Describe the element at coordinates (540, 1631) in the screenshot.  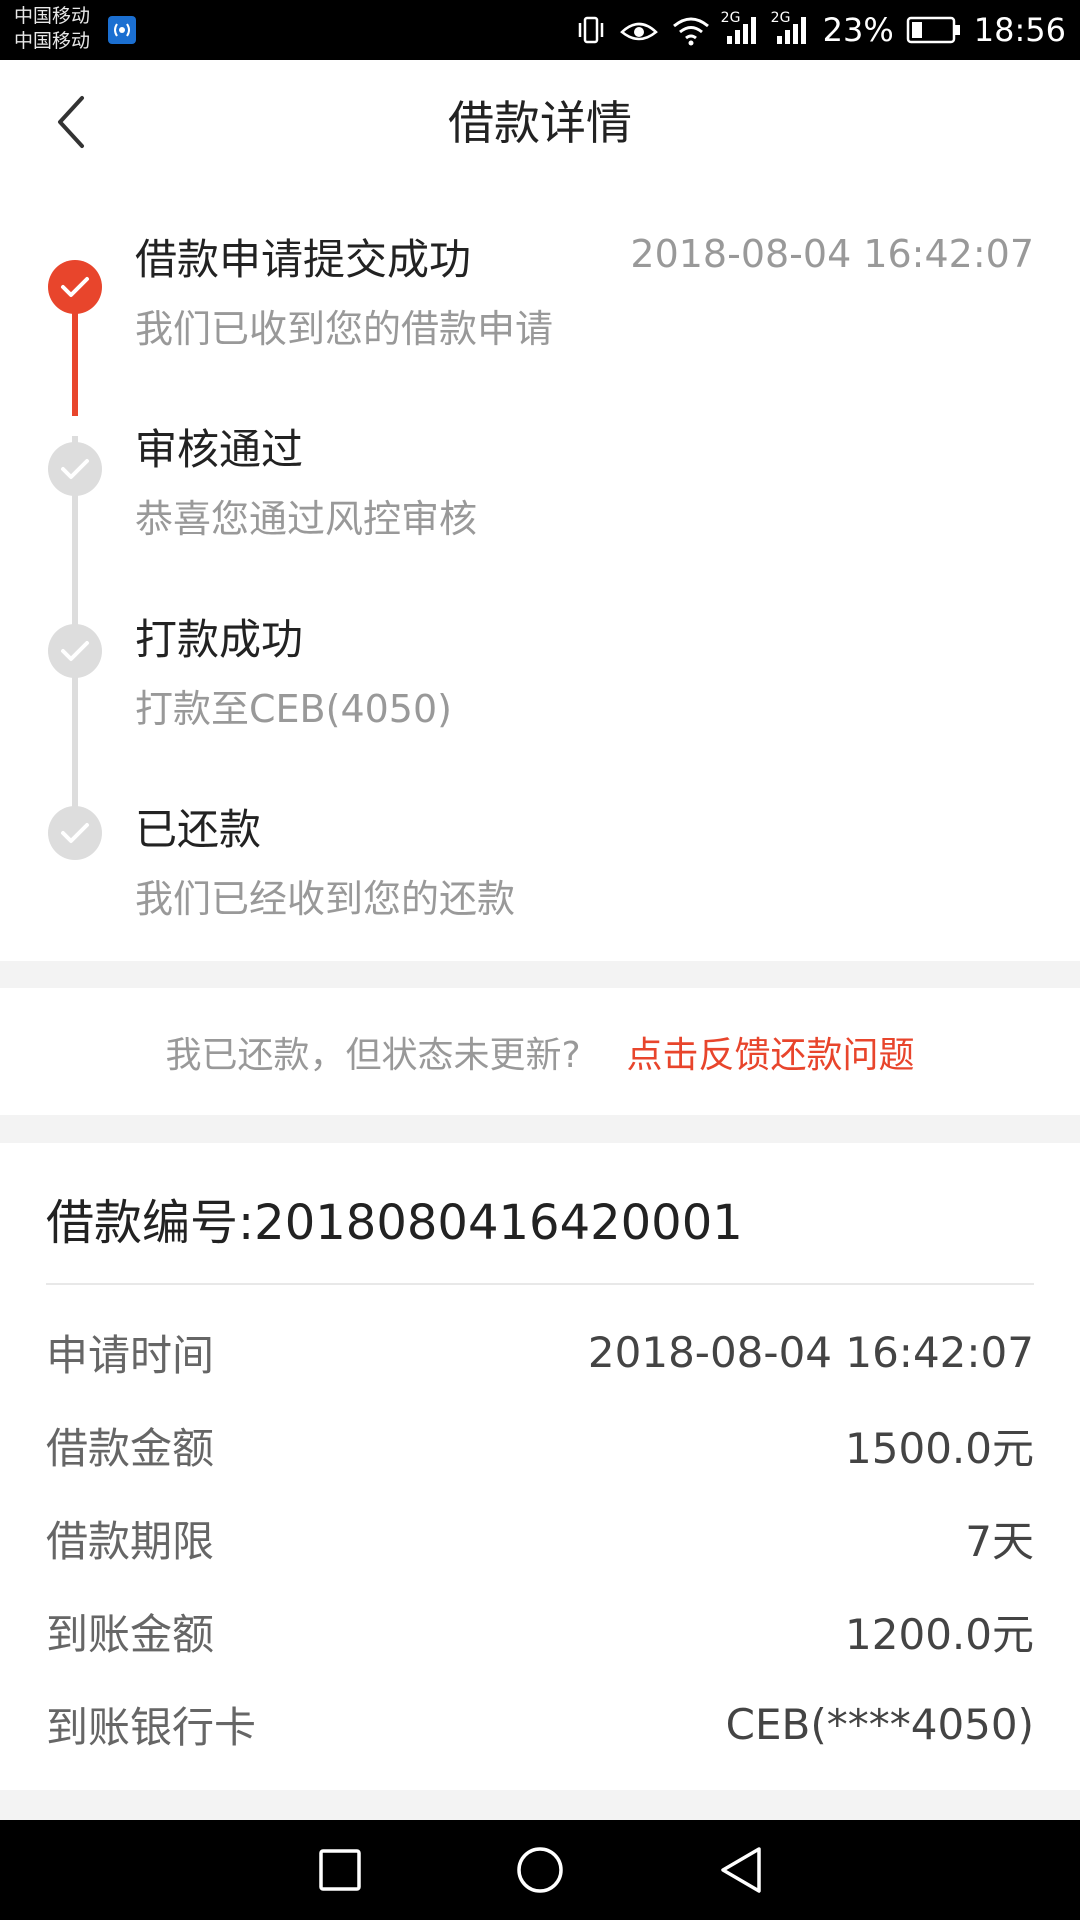
I see `detail-row-received-amount: 到账金额 1200.0元` at that location.